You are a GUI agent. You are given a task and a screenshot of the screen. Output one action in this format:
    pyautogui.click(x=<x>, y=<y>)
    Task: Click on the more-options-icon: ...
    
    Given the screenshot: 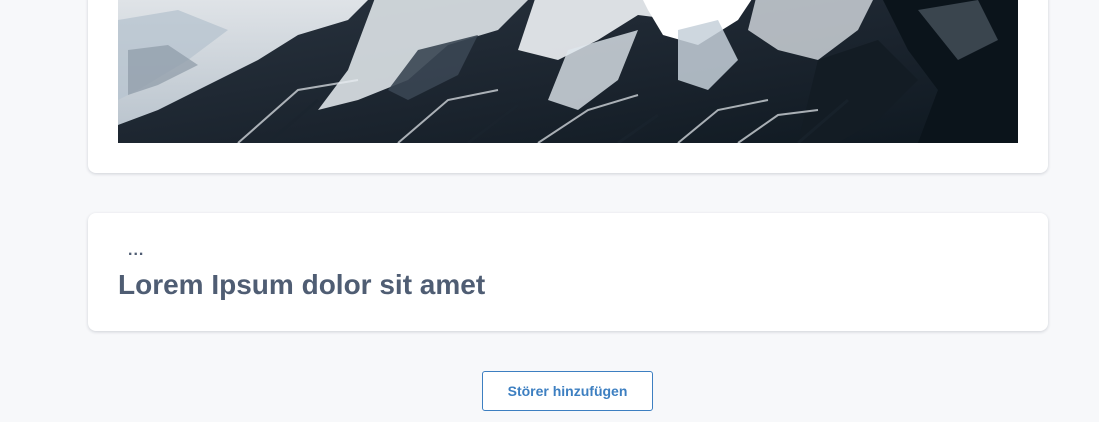 What is the action you would take?
    pyautogui.click(x=136, y=251)
    